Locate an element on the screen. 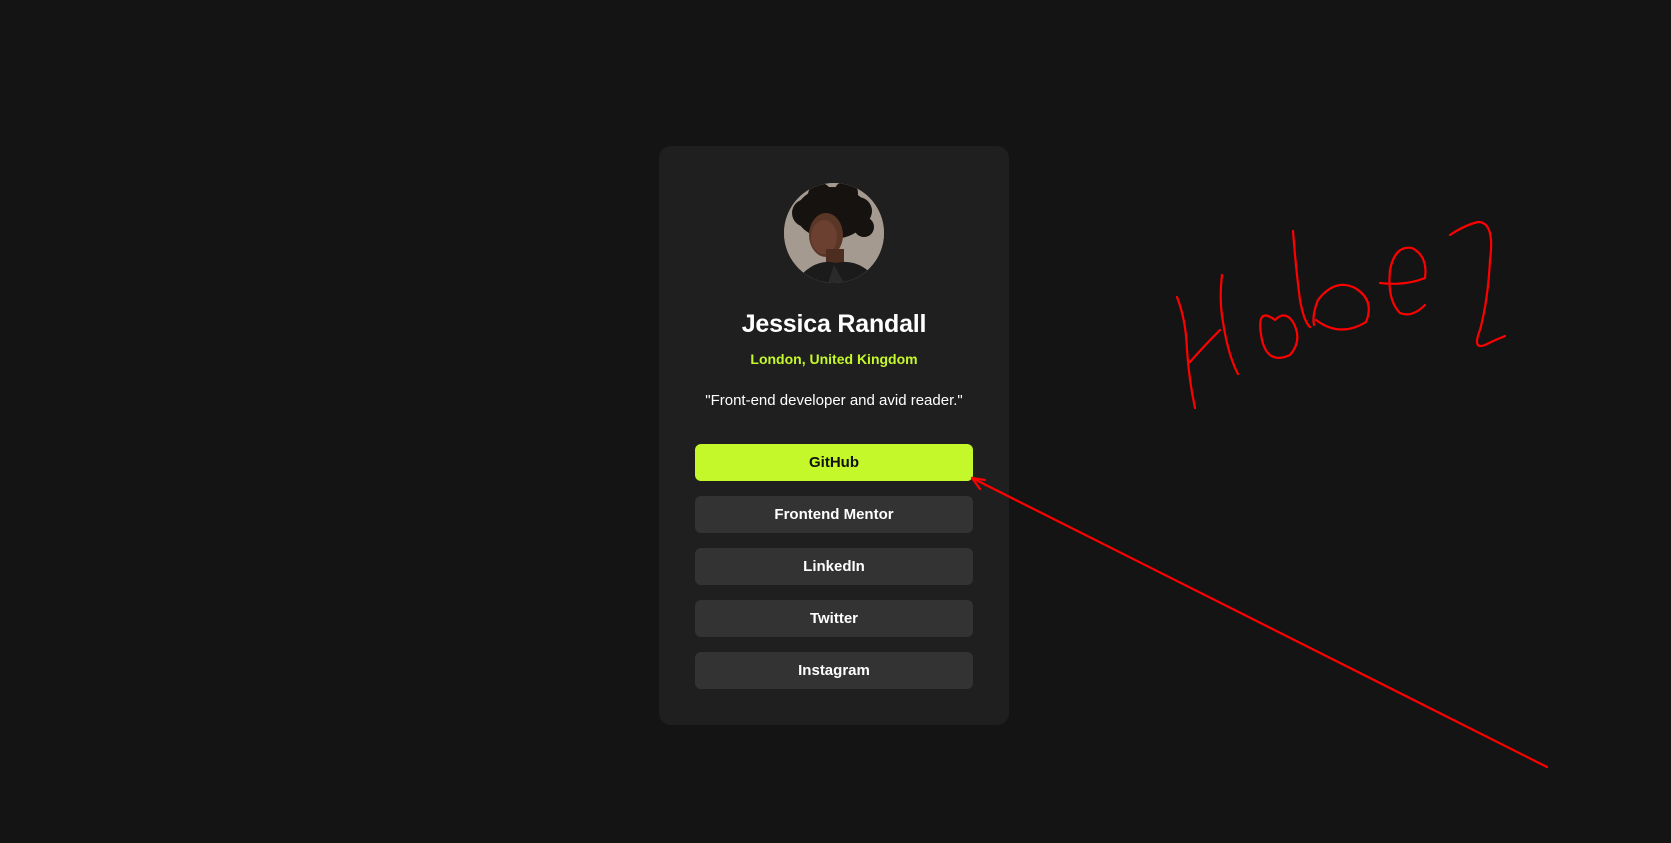 This screenshot has width=1671, height=843. twitter-link-button: Twitter is located at coordinates (834, 618).